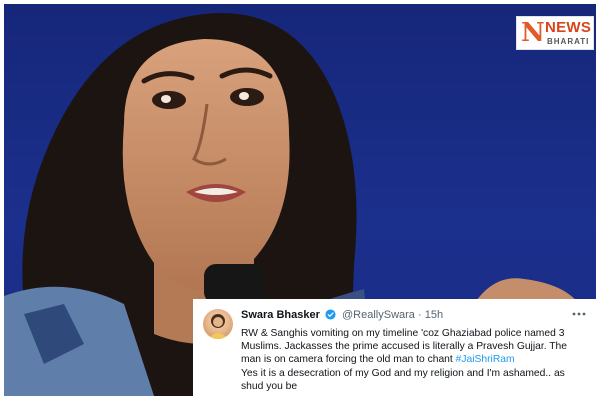 This screenshot has height=400, width=600. What do you see at coordinates (378, 315) in the screenshot?
I see `user-handle: @ReallySwara` at bounding box center [378, 315].